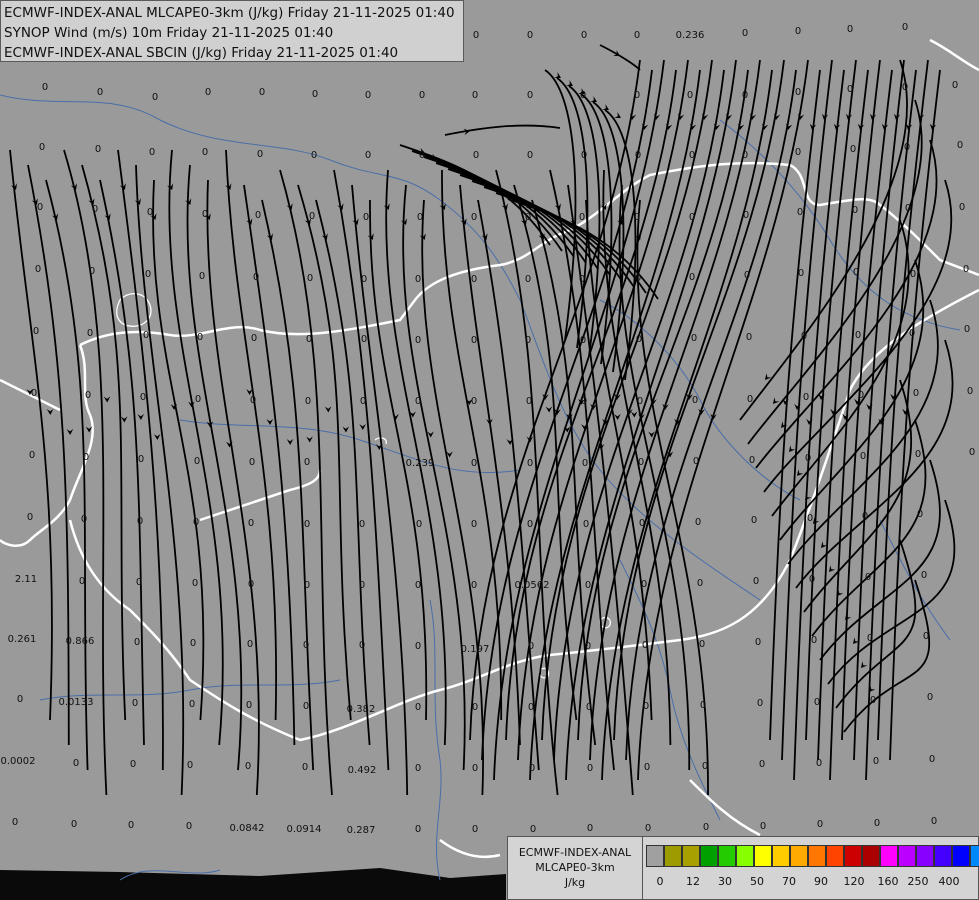 The image size is (979, 900). I want to click on legend-tick: 70, so click(789, 881).